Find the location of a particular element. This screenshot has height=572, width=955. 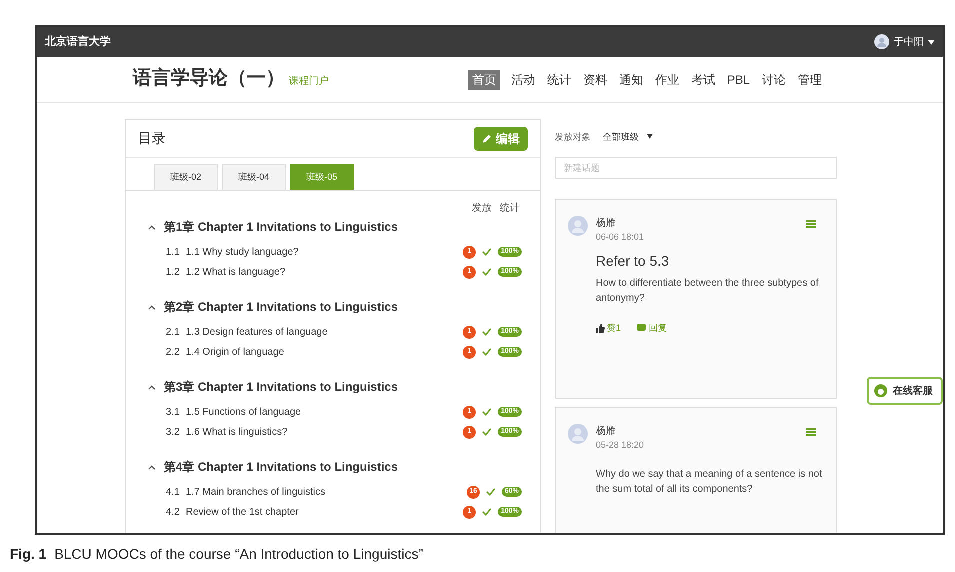

figure-label: Fig. 1 is located at coordinates (28, 554).